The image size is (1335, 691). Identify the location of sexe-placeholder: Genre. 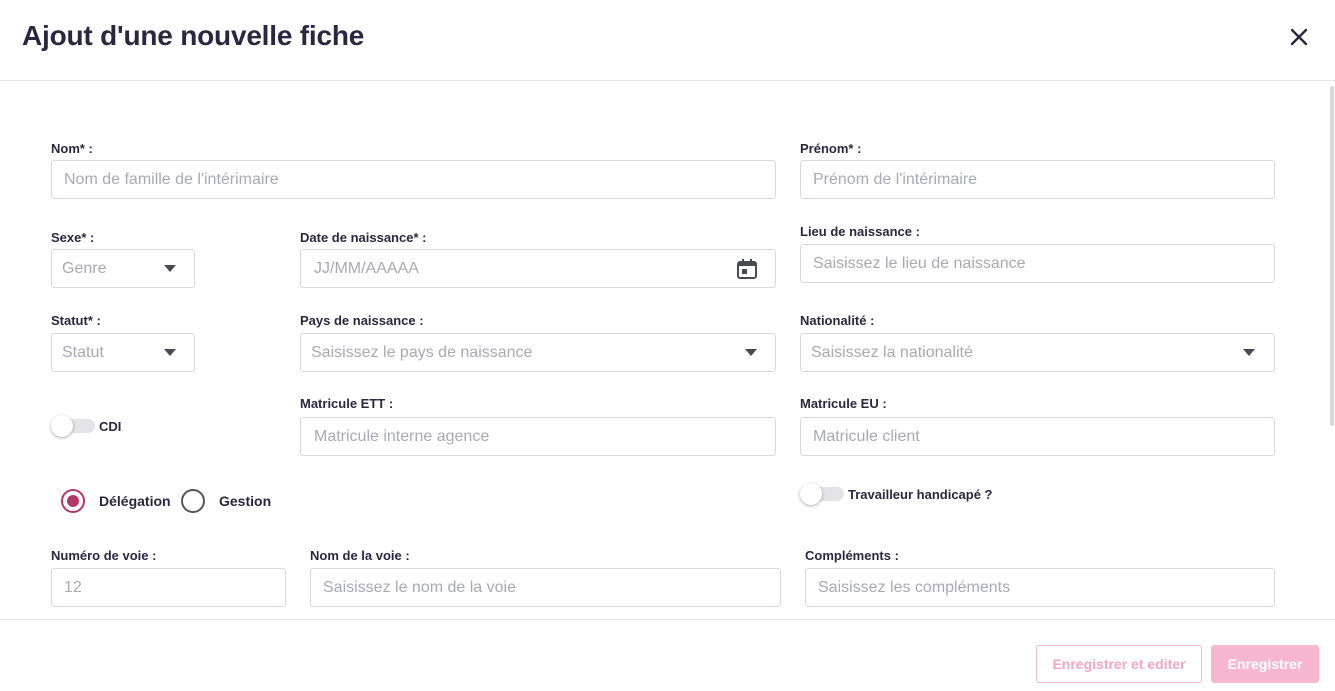
(84, 268).